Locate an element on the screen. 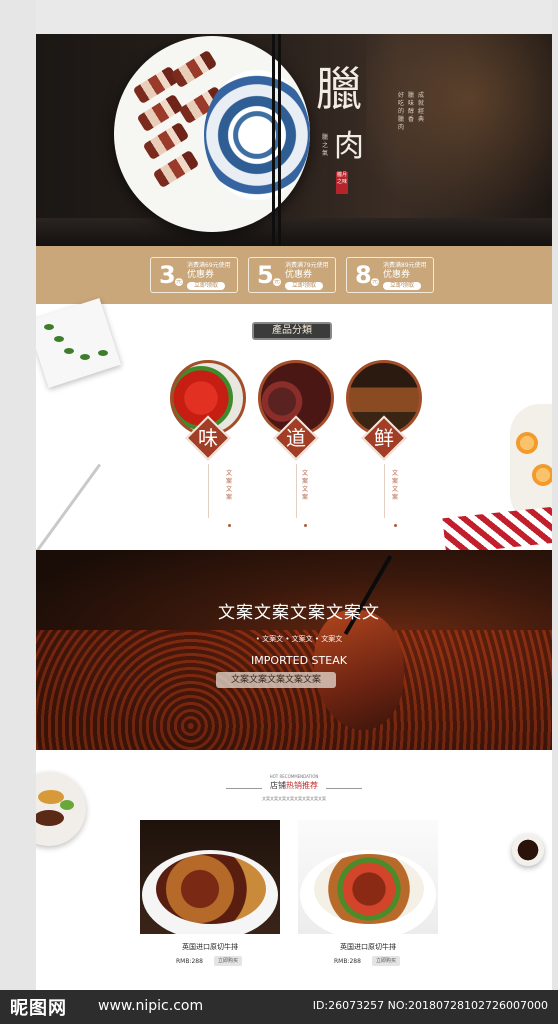 The height and width of the screenshot is (1024, 558). banner-pill: 文案文案文案文案文案 is located at coordinates (276, 680).